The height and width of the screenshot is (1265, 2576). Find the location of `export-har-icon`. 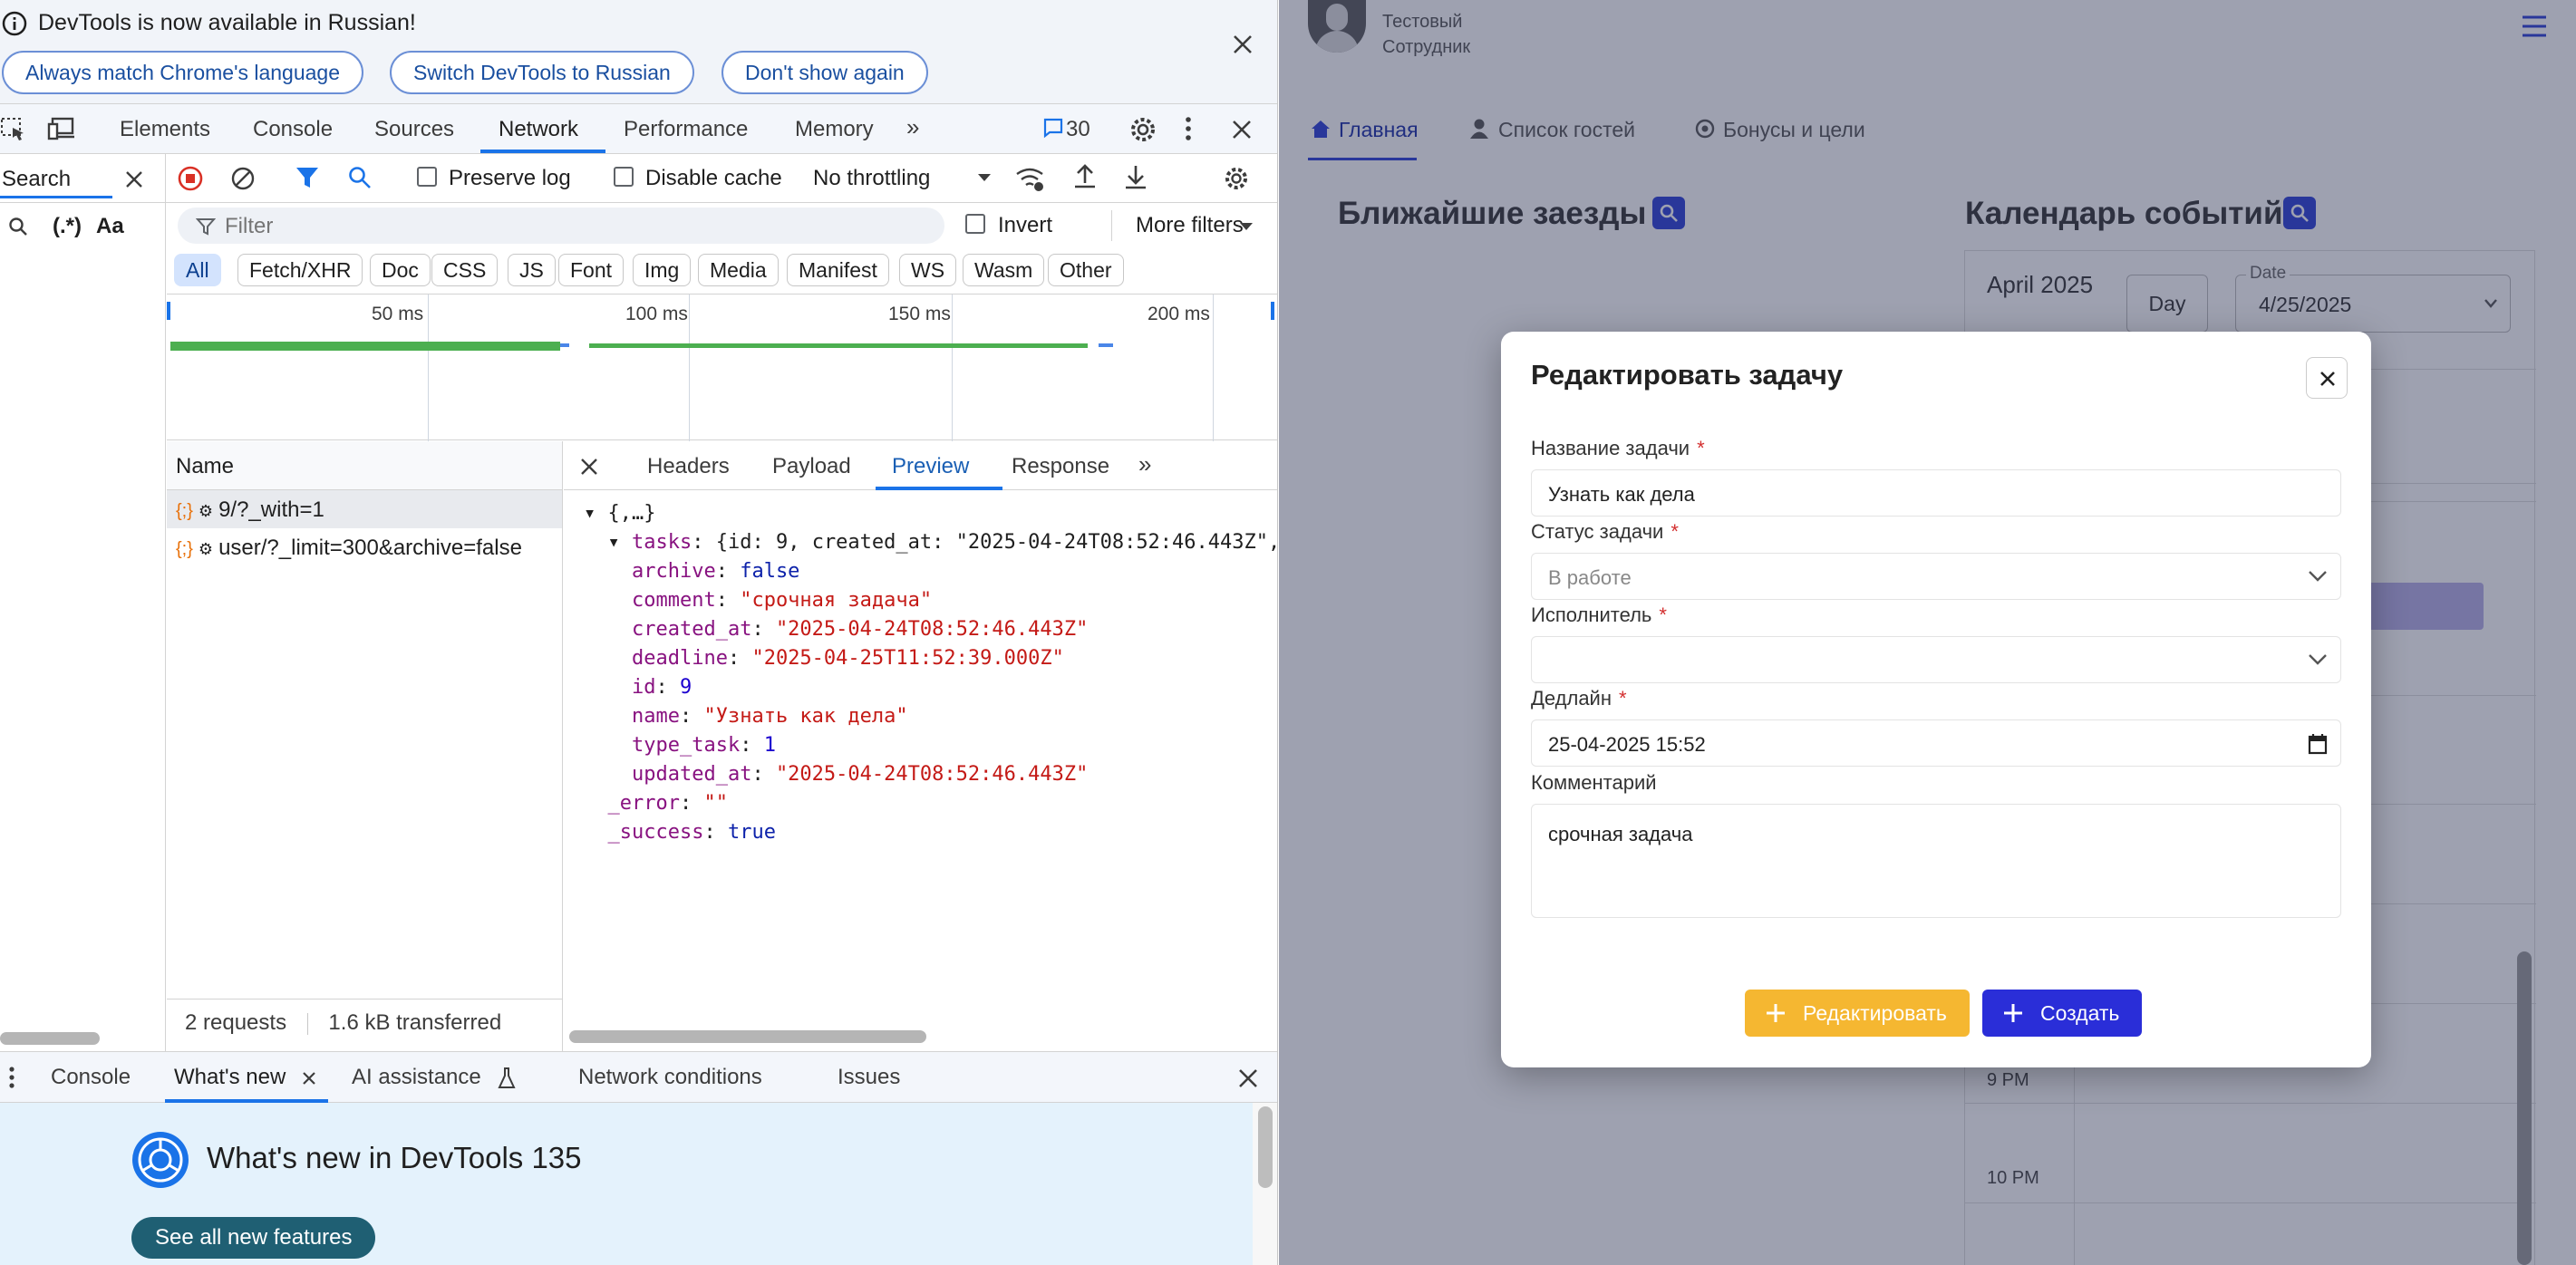

export-har-icon is located at coordinates (1135, 177).